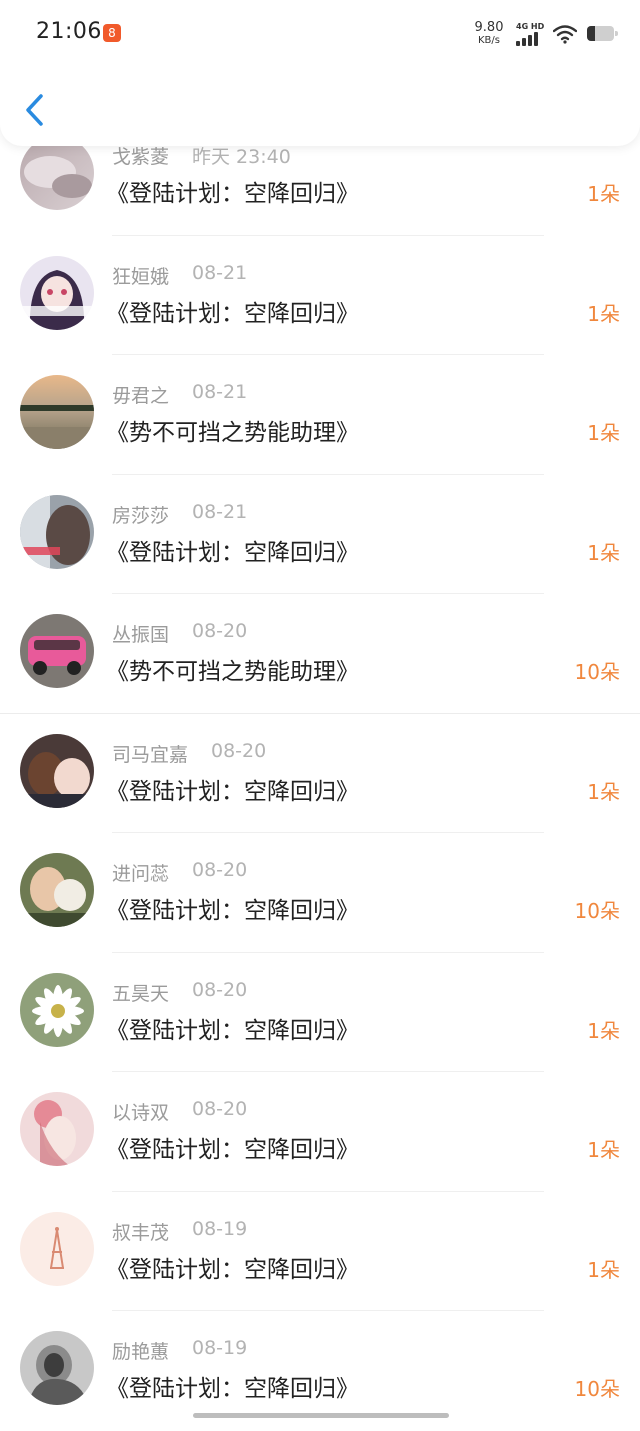 The image size is (640, 1431). I want to click on signal-icon, so click(529, 39).